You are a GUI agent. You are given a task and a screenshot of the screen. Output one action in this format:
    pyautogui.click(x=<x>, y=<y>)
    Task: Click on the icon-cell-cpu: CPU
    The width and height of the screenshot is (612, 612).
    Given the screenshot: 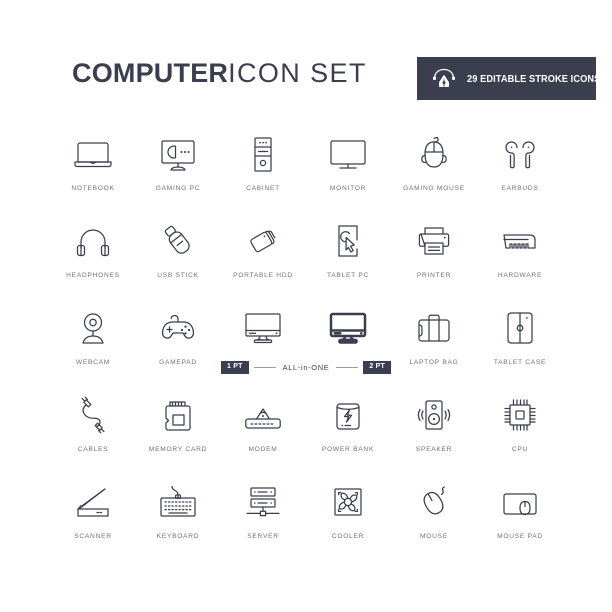 What is the action you would take?
    pyautogui.click(x=520, y=430)
    